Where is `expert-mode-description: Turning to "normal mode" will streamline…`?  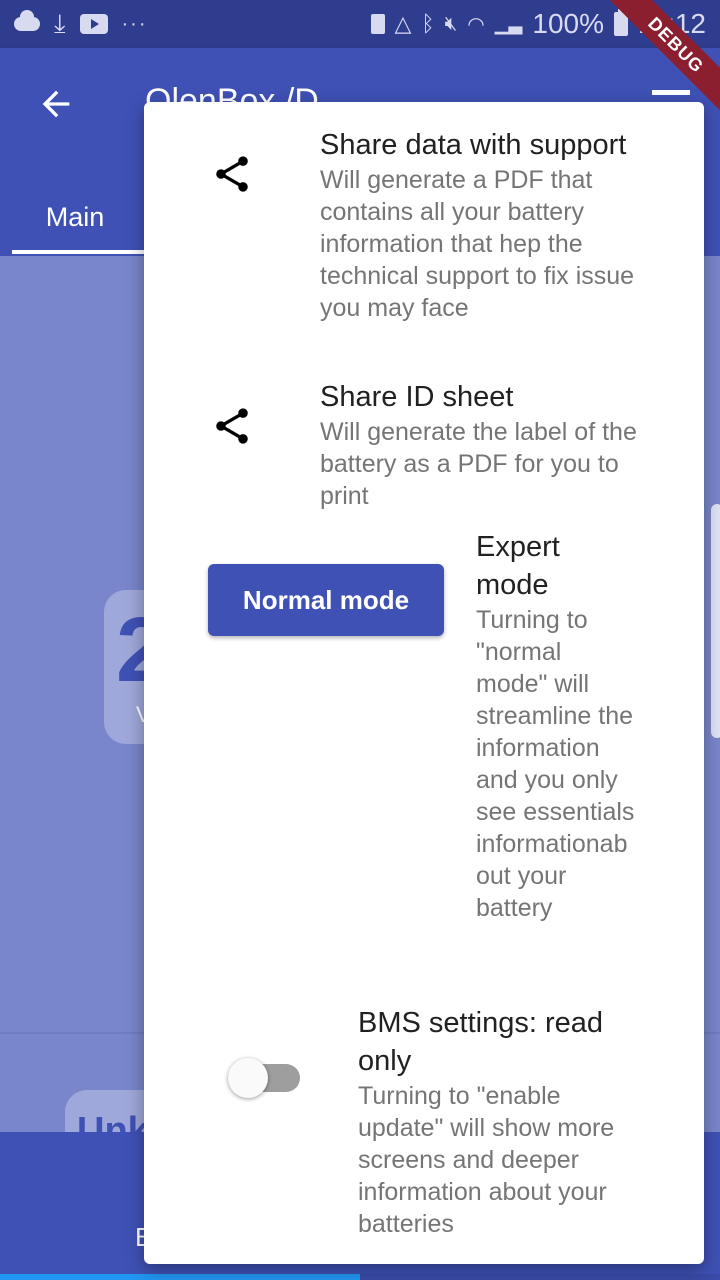 expert-mode-description: Turning to "normal mode" will streamline… is located at coordinates (555, 764).